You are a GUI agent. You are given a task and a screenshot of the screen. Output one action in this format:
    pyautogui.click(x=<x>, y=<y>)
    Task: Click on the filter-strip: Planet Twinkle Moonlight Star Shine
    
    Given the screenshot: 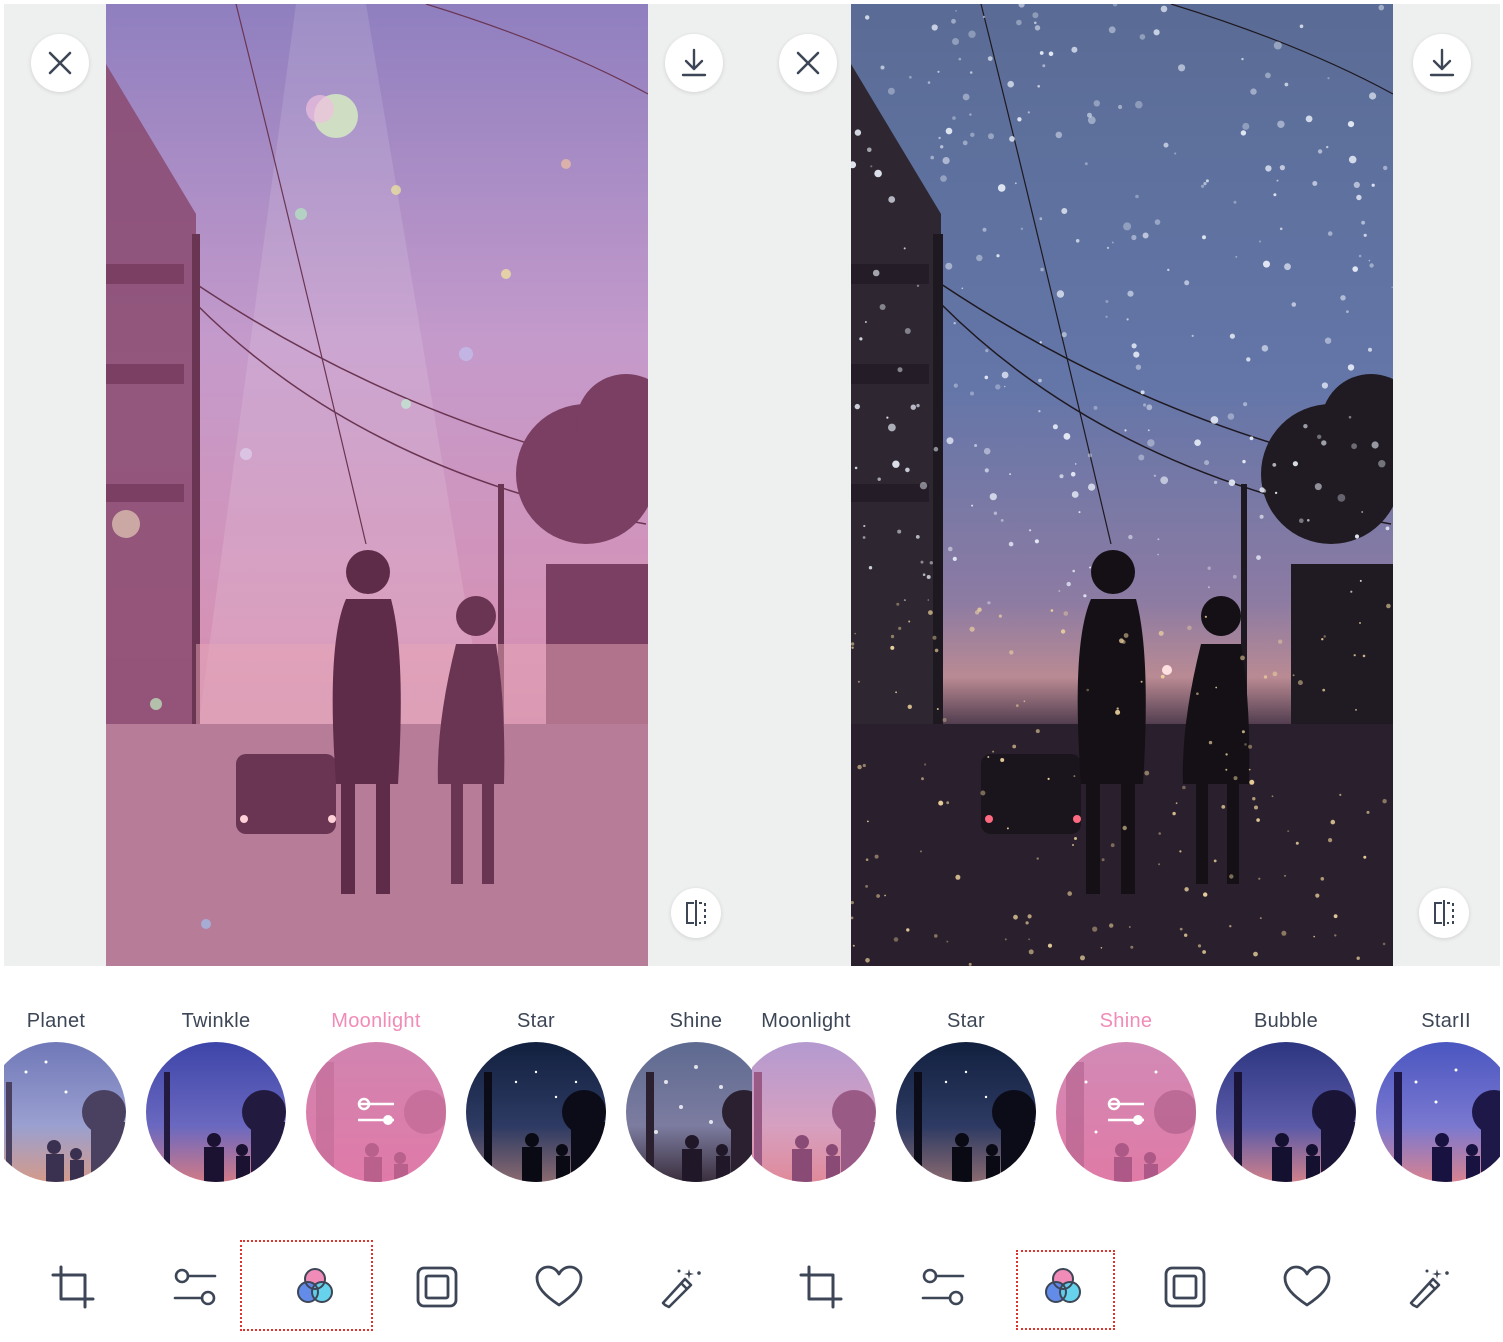 What is the action you would take?
    pyautogui.click(x=378, y=1081)
    